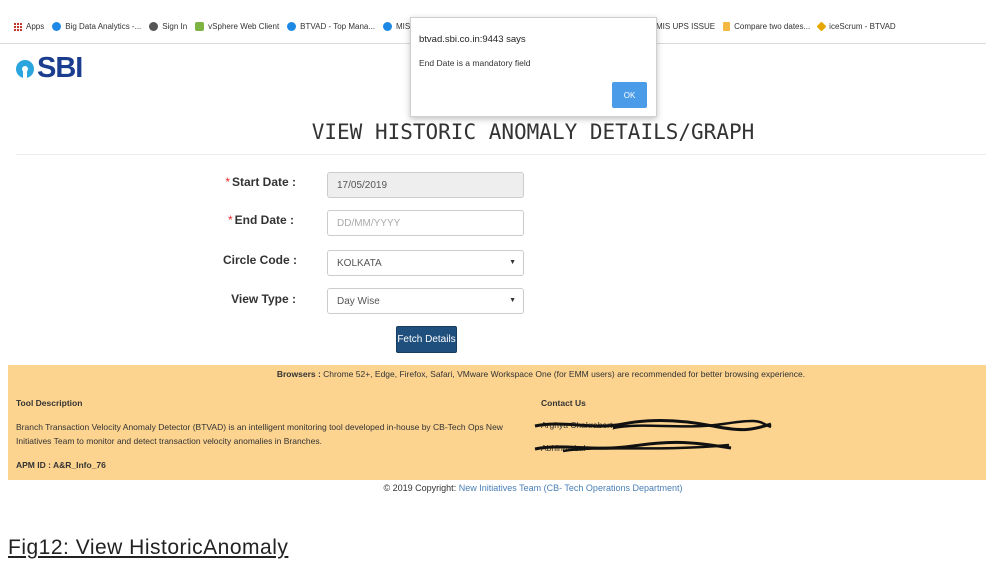  Describe the element at coordinates (61, 465) in the screenshot. I see `apm-id: APM ID : A&R_Info_76` at that location.